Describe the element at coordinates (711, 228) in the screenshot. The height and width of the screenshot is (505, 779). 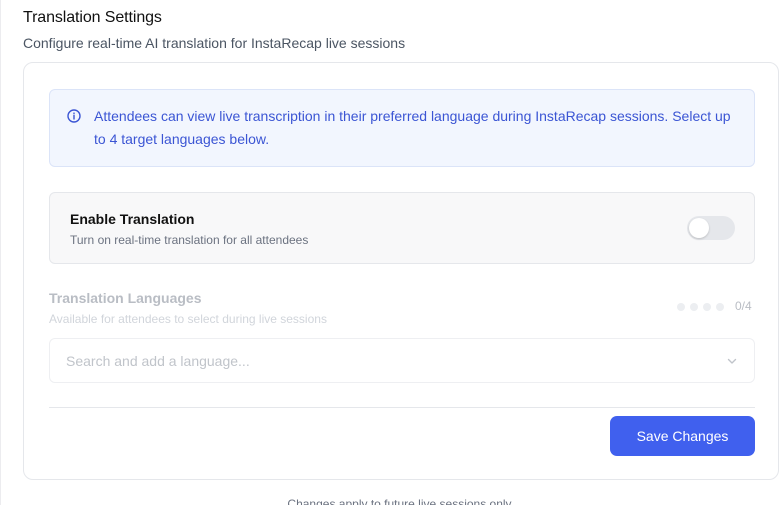
I see `enable-translation-toggle` at that location.